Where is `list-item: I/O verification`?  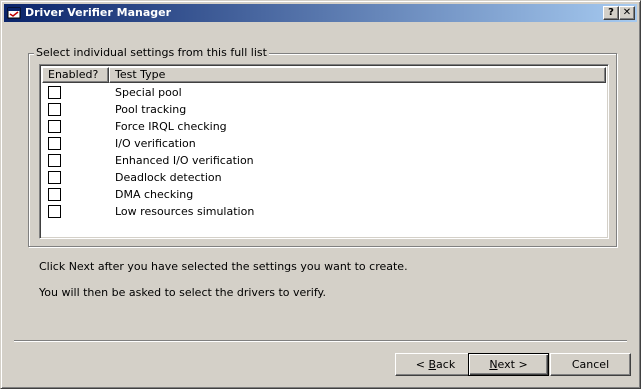 list-item: I/O verification is located at coordinates (324, 143).